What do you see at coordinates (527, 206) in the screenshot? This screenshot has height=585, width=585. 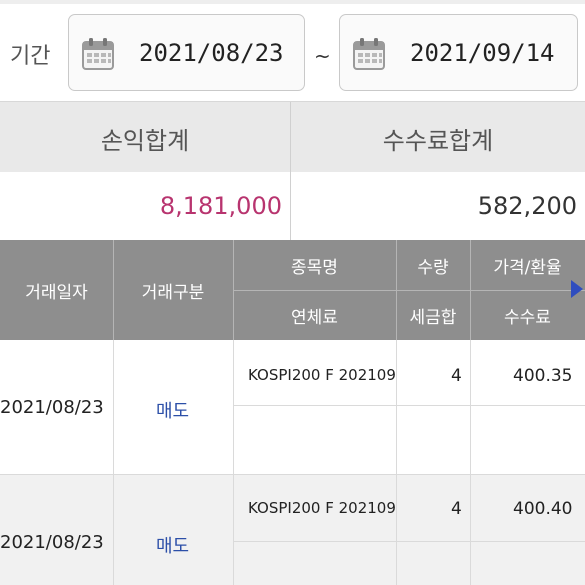 I see `fee-total-value: 582,200` at bounding box center [527, 206].